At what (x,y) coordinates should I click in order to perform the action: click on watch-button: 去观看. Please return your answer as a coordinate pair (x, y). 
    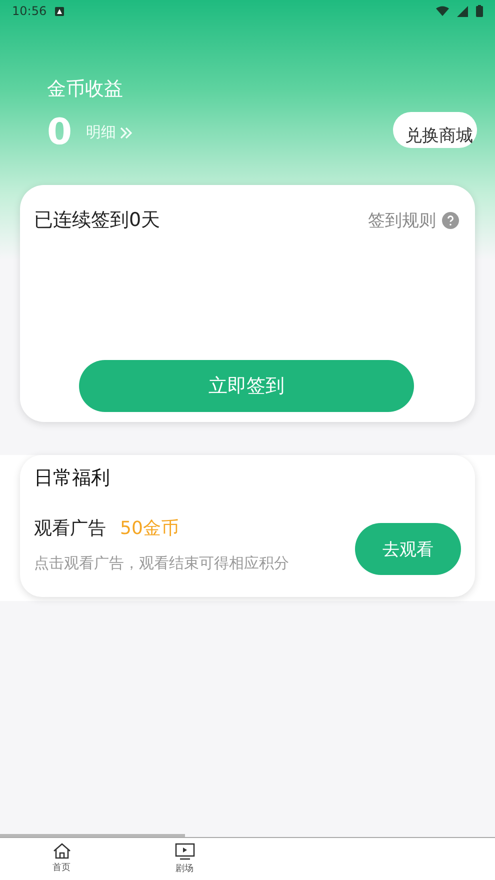
    Looking at the image, I should click on (408, 549).